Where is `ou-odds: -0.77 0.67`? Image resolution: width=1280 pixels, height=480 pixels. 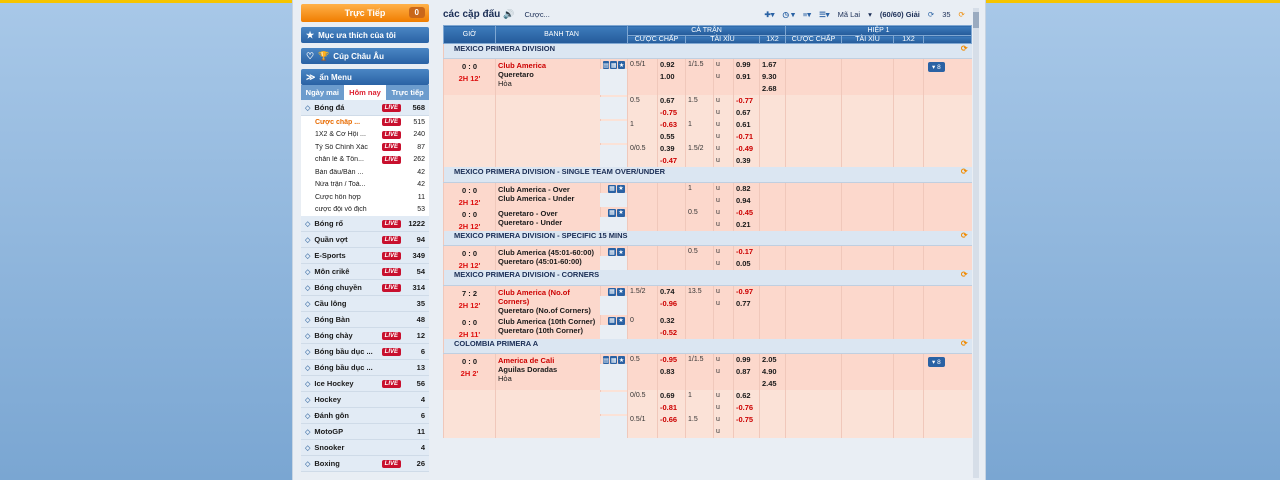
ou-odds: -0.77 0.67 is located at coordinates (746, 107).